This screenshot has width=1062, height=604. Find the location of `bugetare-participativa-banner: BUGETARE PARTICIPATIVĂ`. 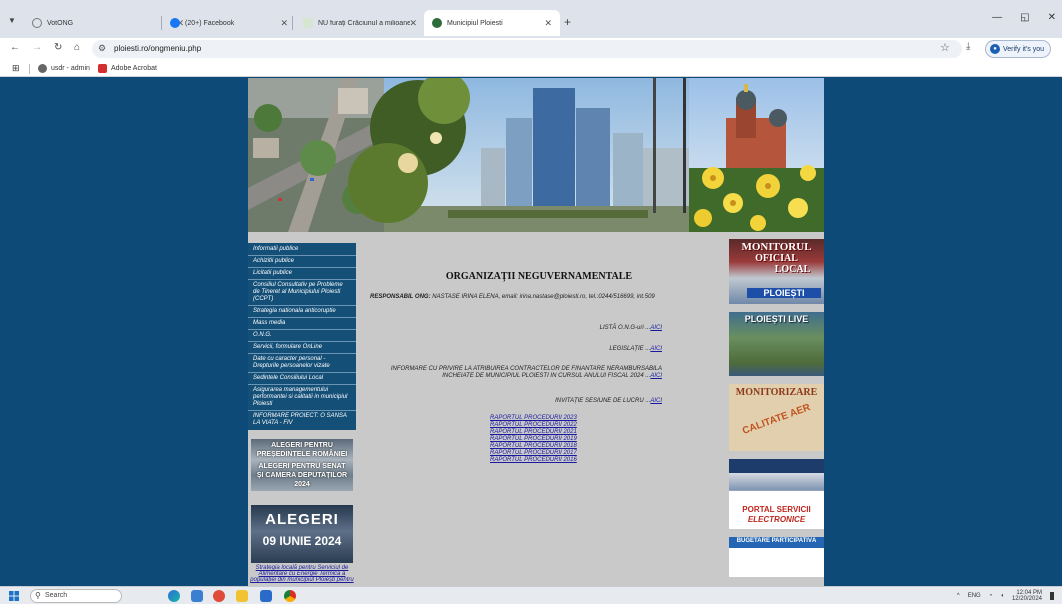

bugetare-participativa-banner: BUGETARE PARTICIPATIVĂ is located at coordinates (776, 557).